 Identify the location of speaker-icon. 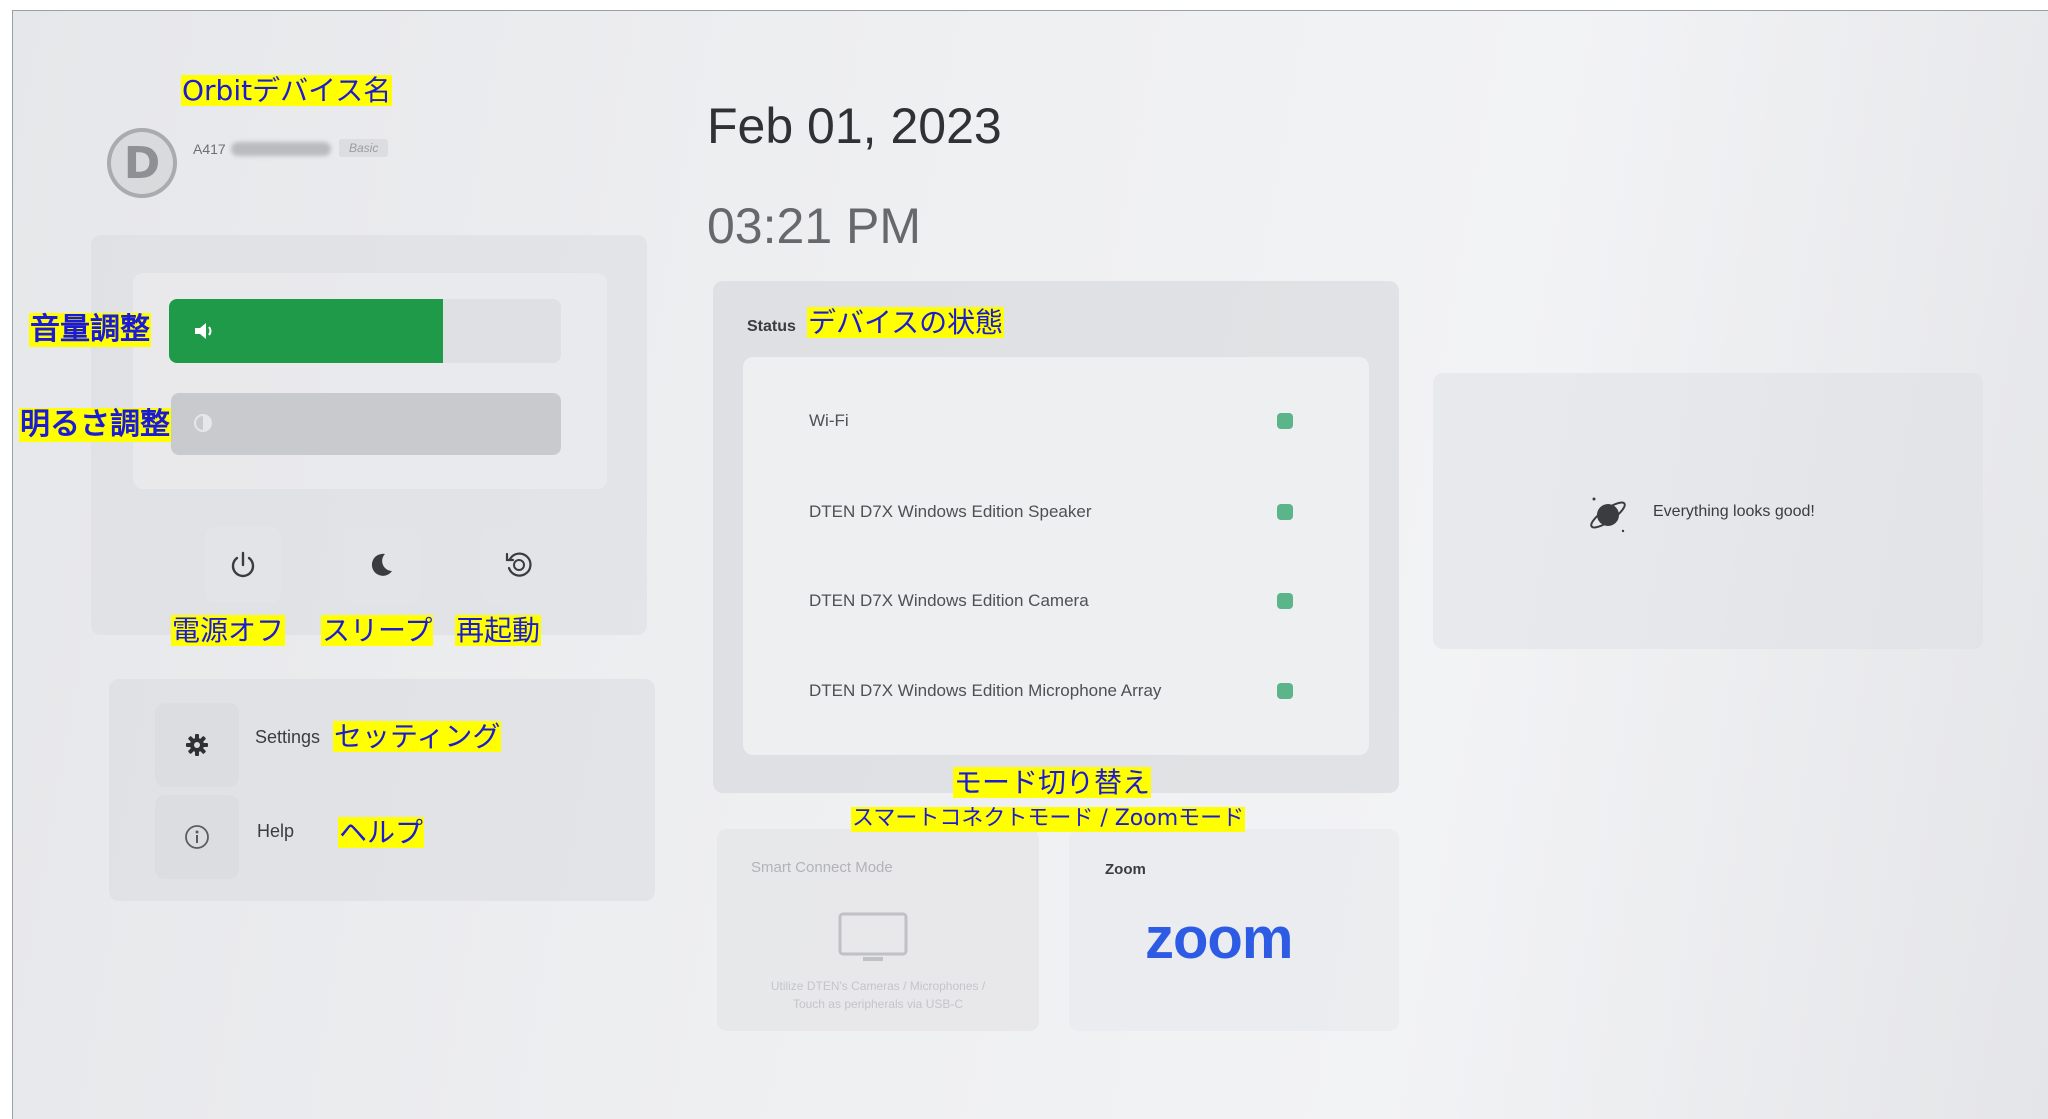
(203, 331).